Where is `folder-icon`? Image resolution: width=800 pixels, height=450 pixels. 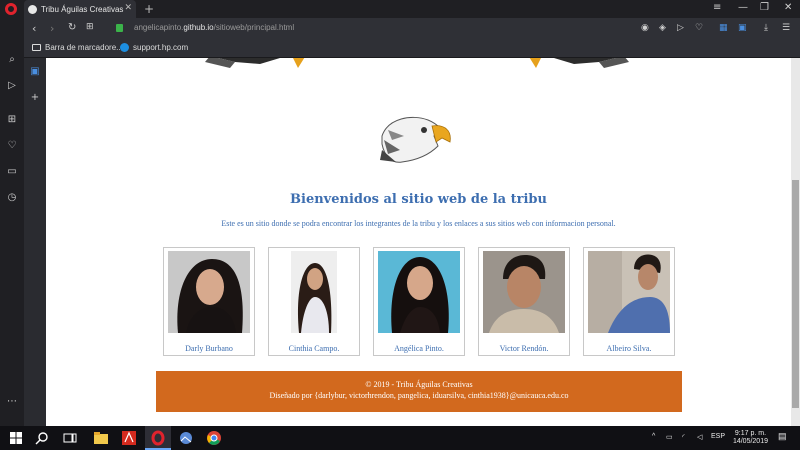 folder-icon is located at coordinates (36, 47).